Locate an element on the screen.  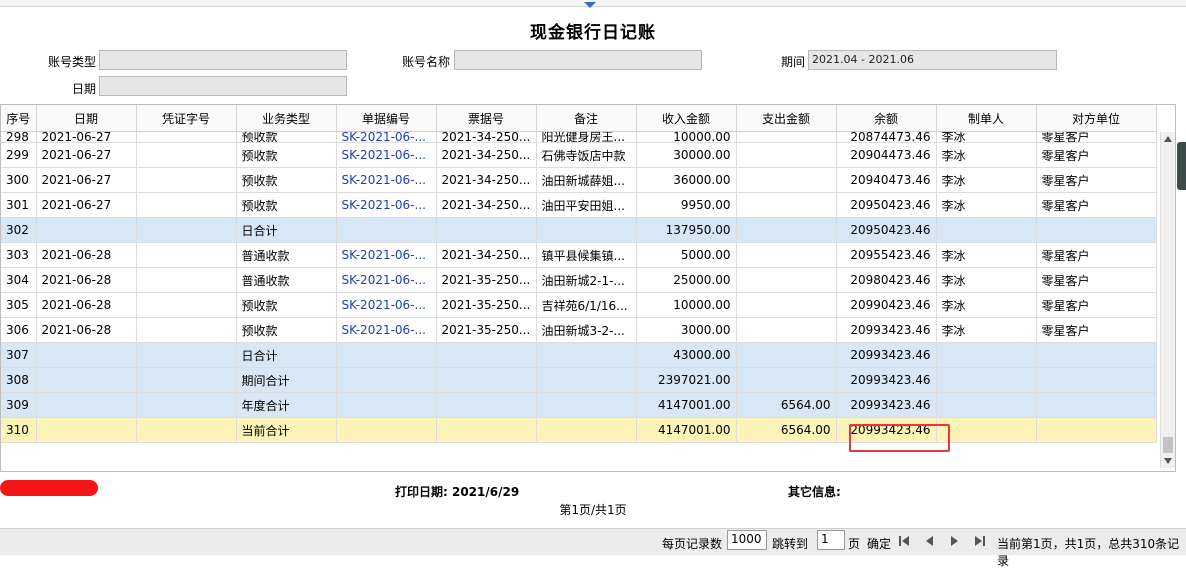
column-header-voucher: 凭证字号 is located at coordinates (186, 118).